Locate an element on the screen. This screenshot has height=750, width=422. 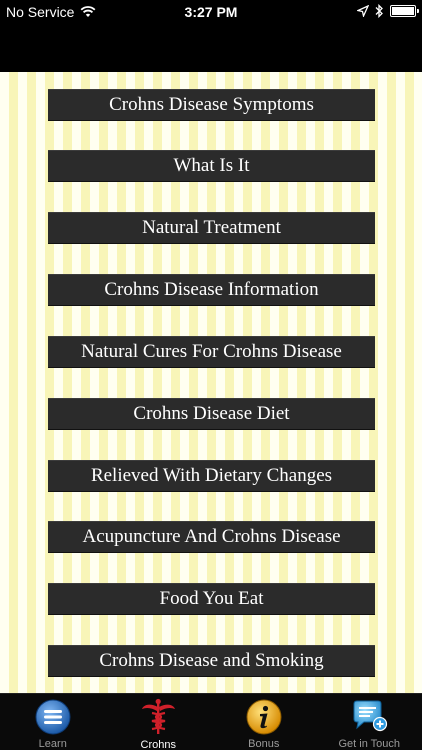
info-icon is located at coordinates (264, 716).